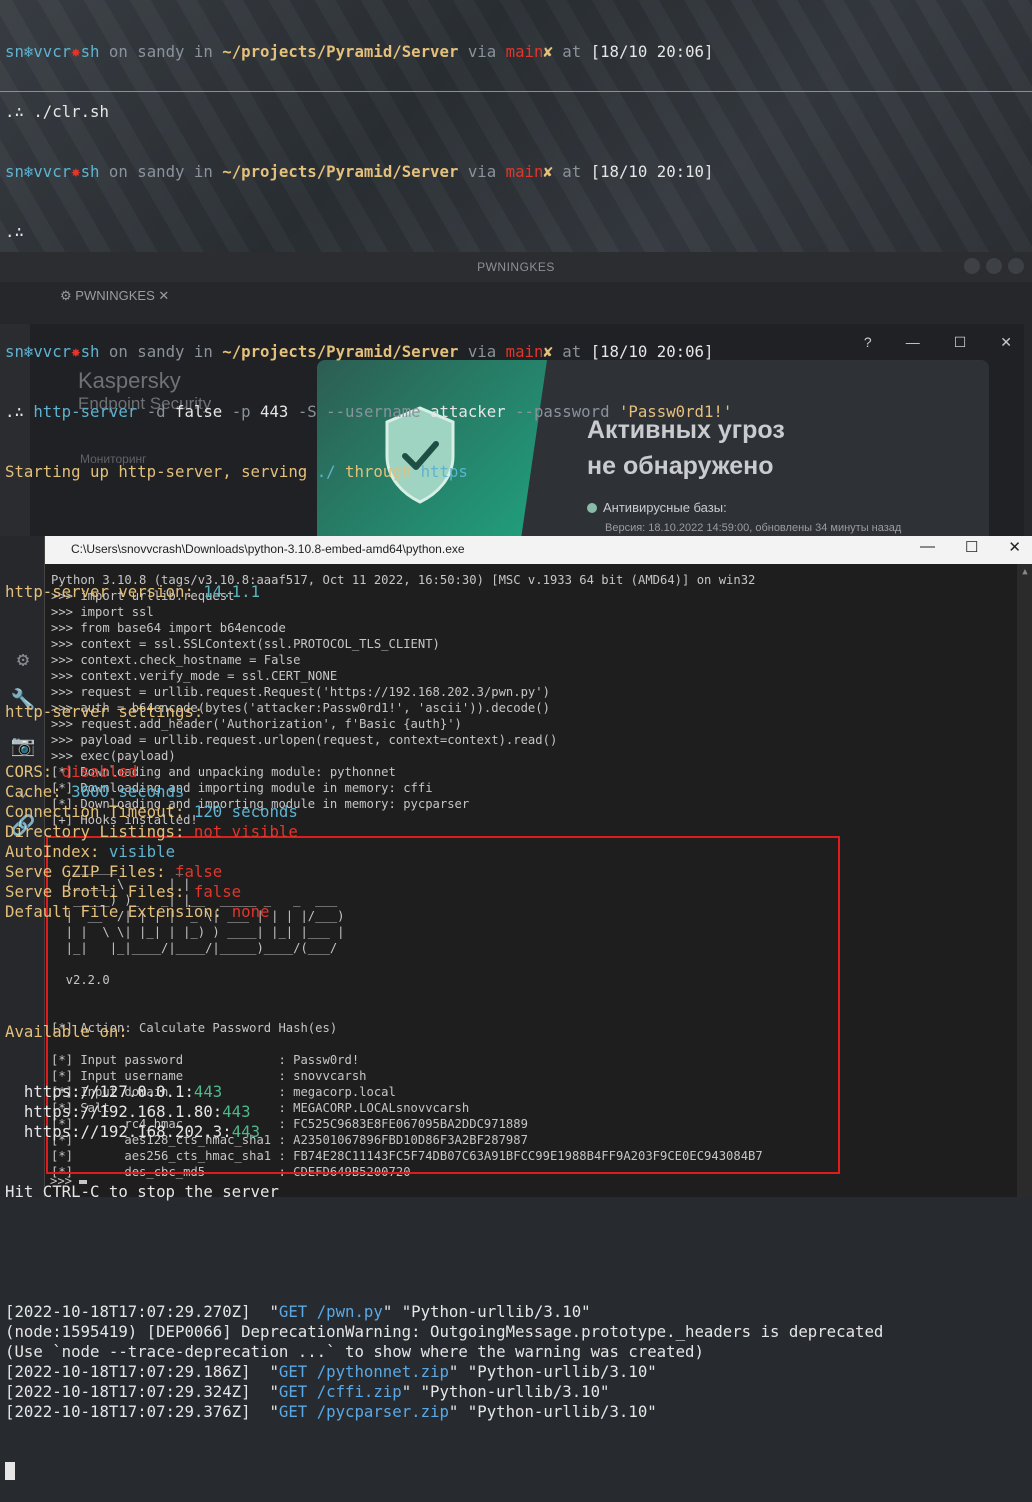  What do you see at coordinates (359, 411) in the screenshot?
I see `command-arg: -S --username` at bounding box center [359, 411].